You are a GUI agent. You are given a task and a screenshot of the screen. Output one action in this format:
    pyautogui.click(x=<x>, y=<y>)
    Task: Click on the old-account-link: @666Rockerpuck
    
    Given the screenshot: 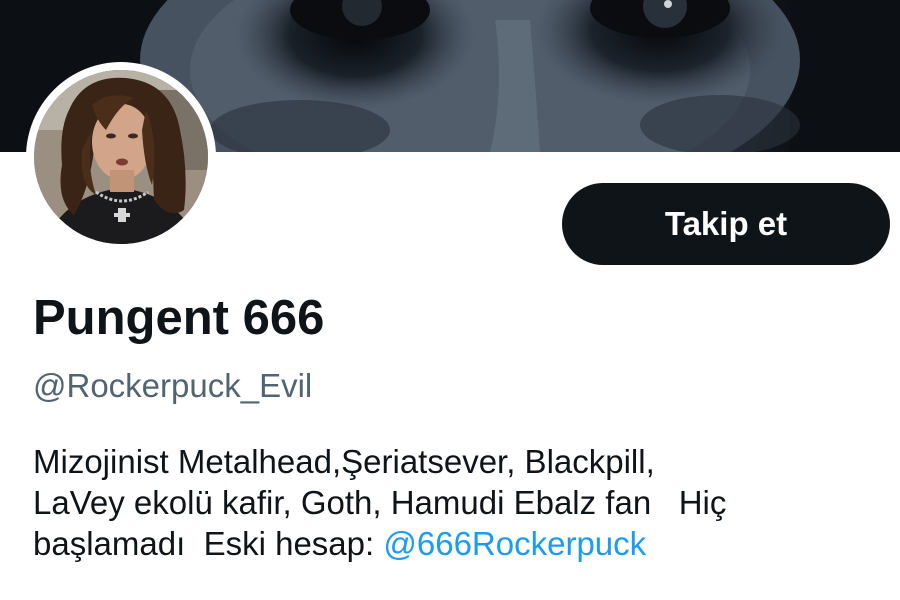 What is the action you would take?
    pyautogui.click(x=514, y=543)
    